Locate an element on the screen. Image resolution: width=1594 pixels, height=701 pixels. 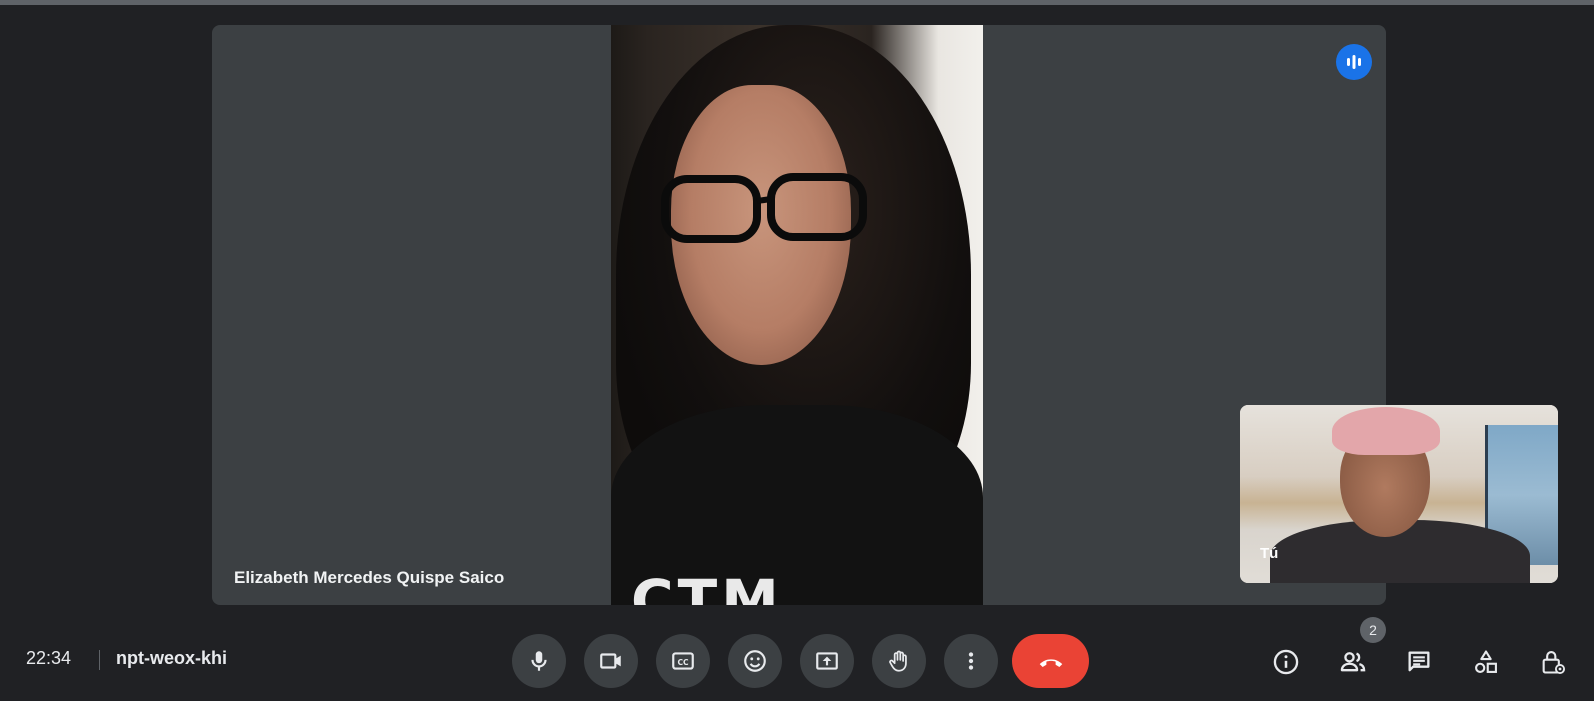
emoji-button is located at coordinates (755, 661).